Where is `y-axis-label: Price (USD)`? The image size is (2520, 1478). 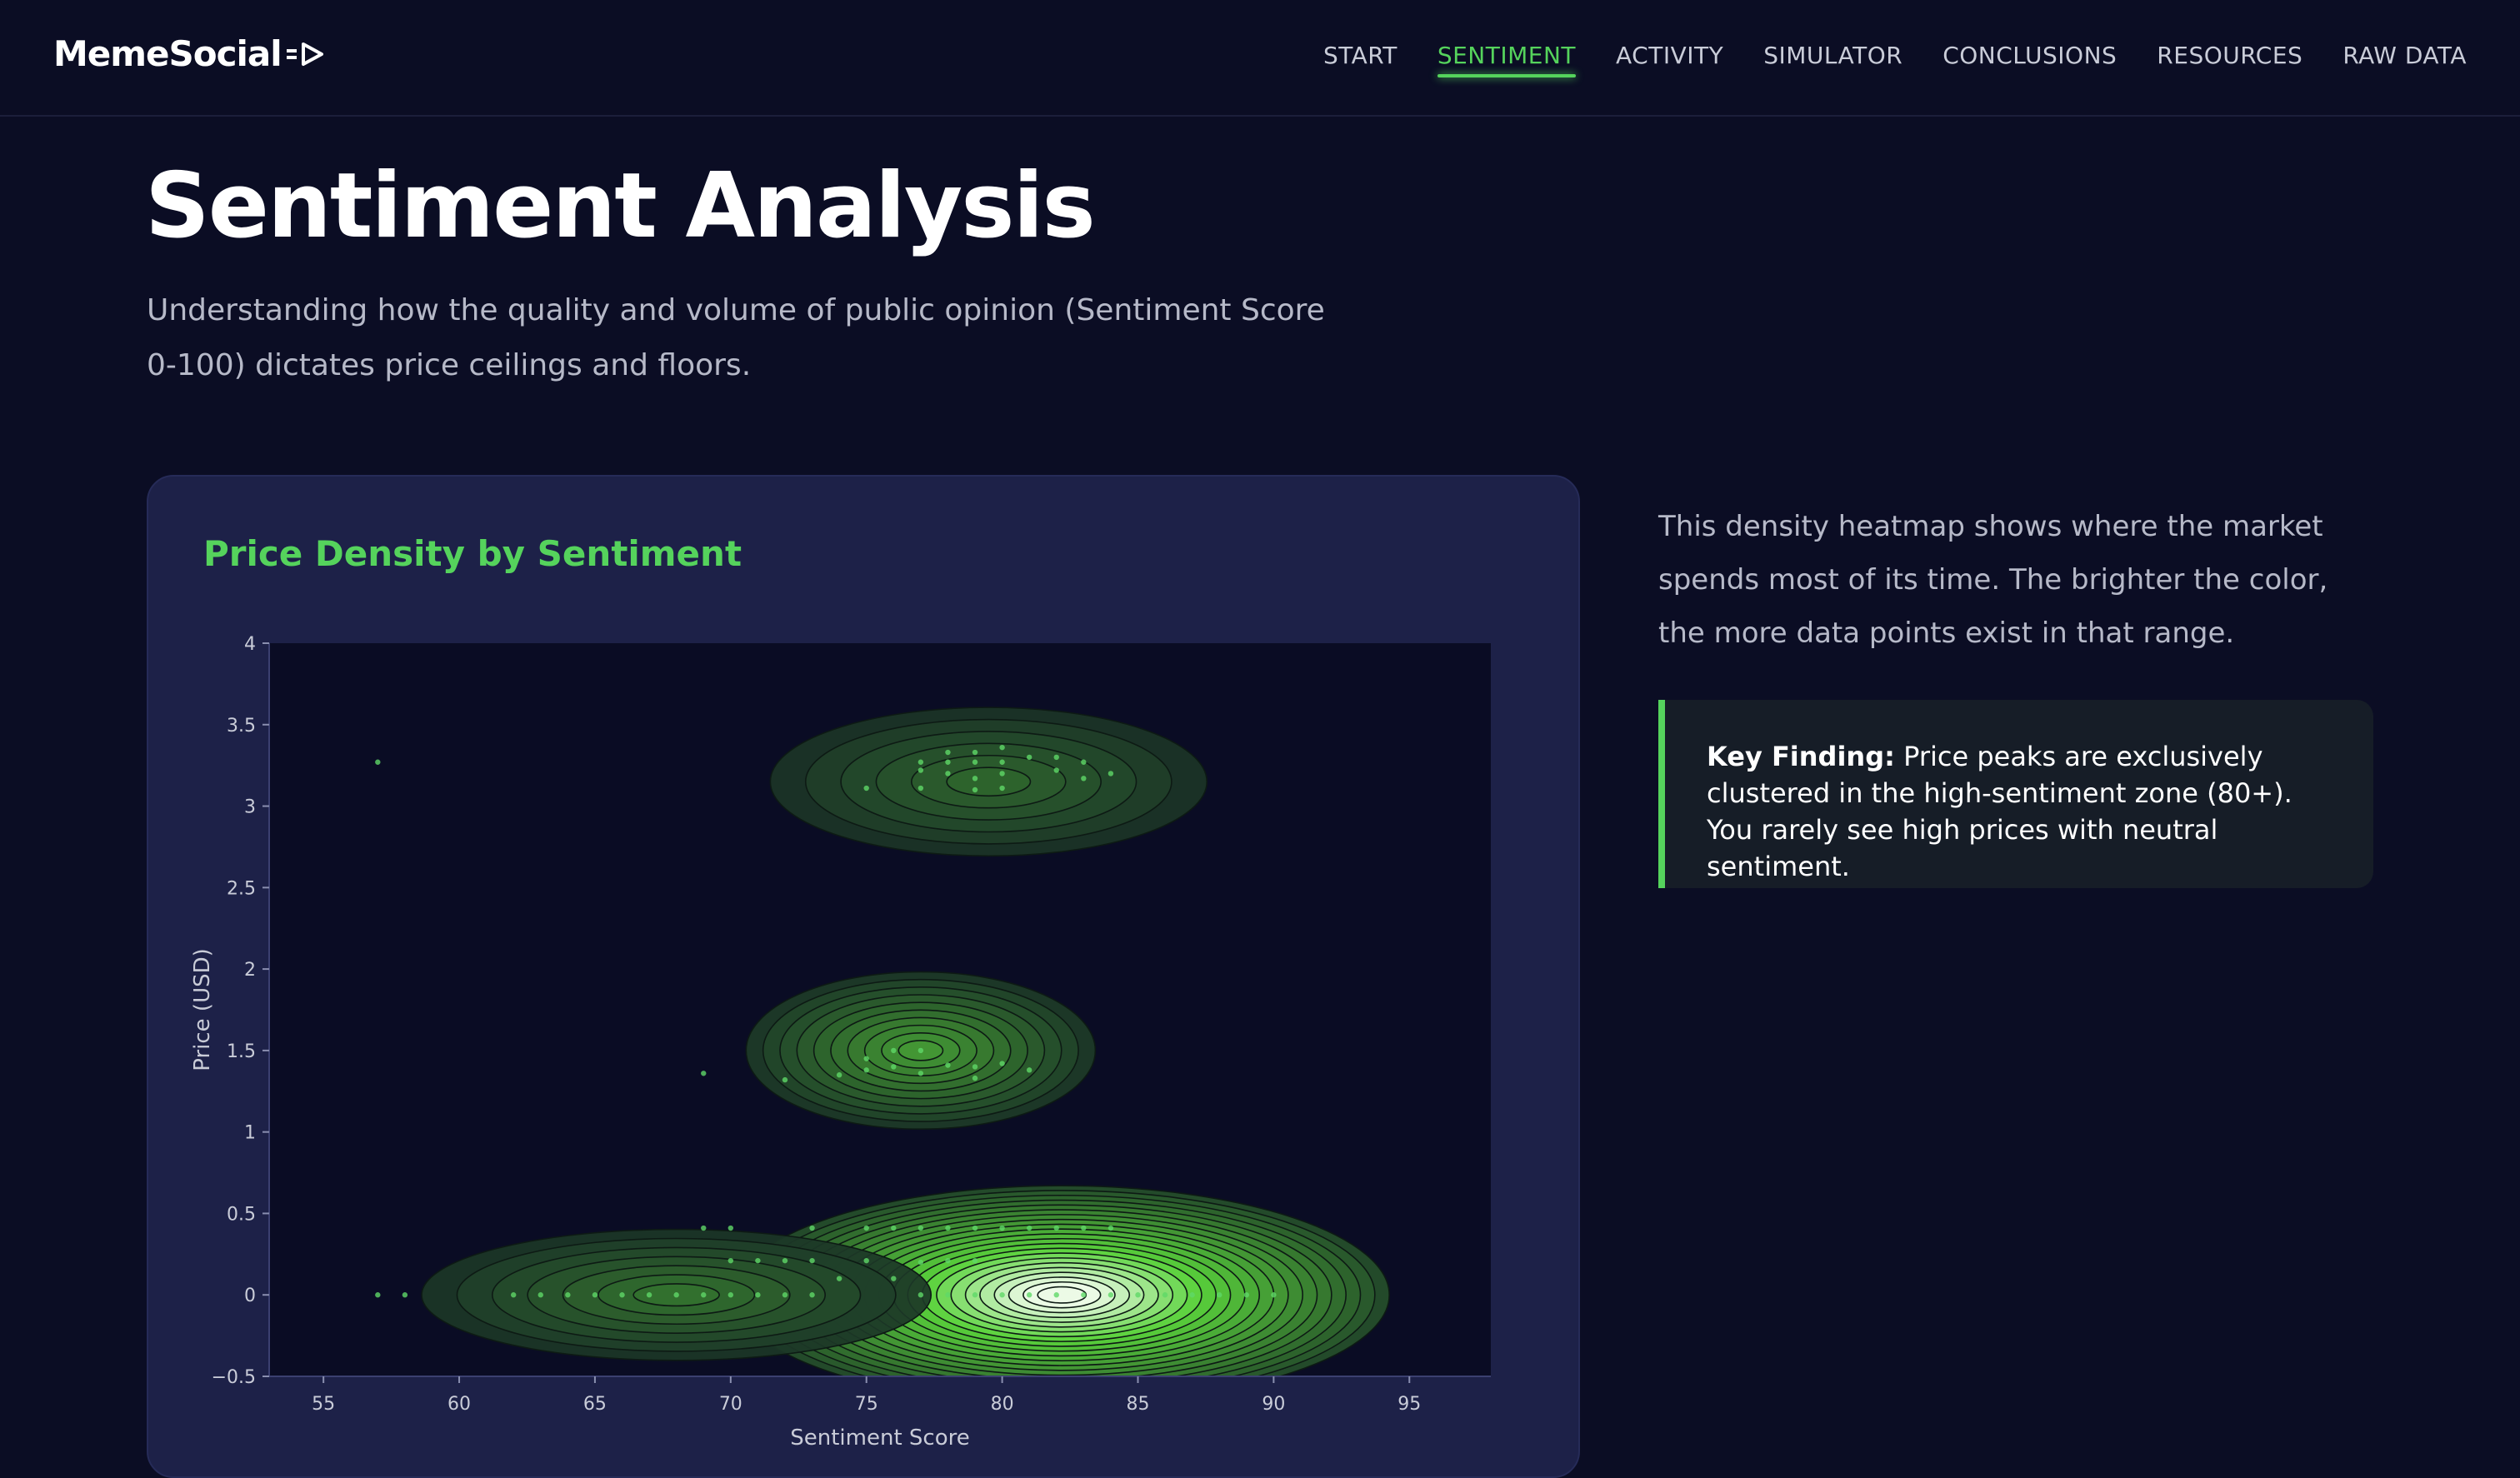 y-axis-label: Price (USD) is located at coordinates (202, 1010).